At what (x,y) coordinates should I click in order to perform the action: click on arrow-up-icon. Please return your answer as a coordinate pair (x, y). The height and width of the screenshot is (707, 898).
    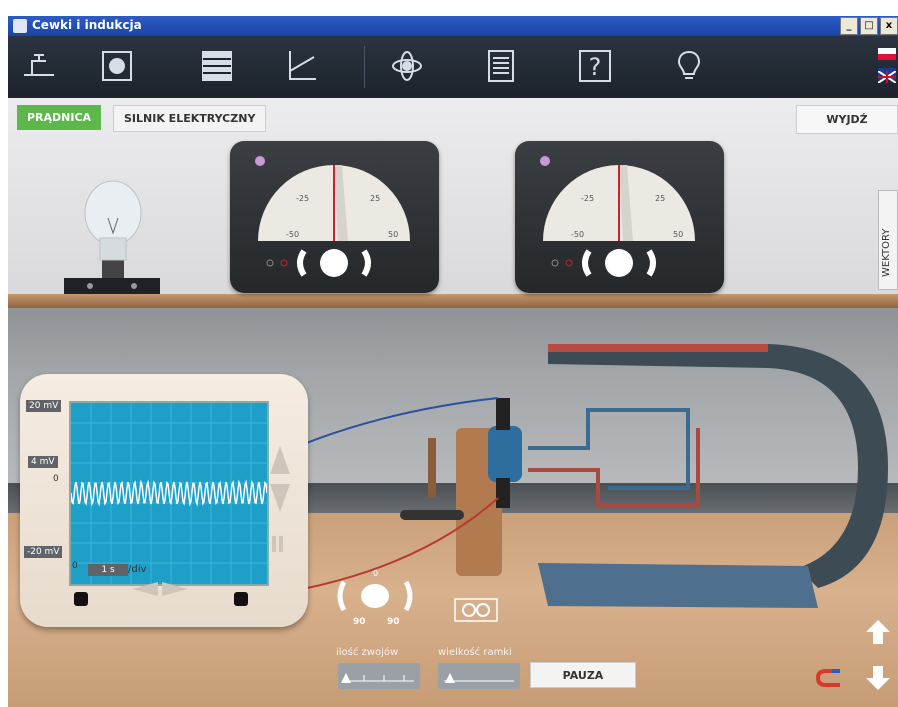
    Looking at the image, I should click on (878, 632).